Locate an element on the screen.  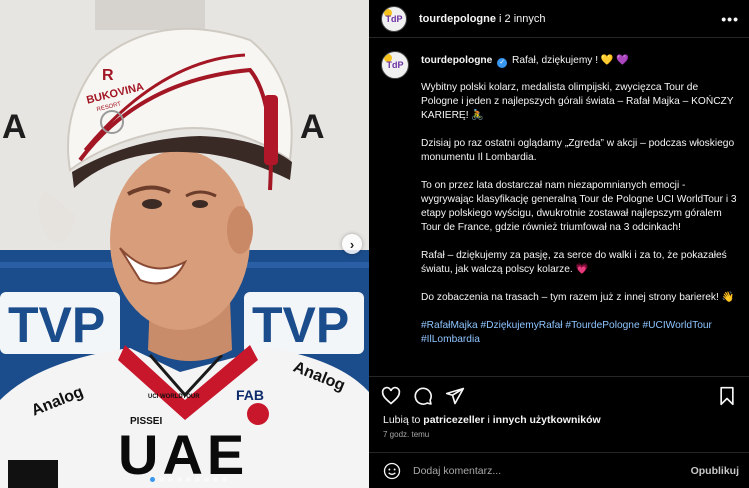
post-comment-button: Opublikuj is located at coordinates (715, 471).